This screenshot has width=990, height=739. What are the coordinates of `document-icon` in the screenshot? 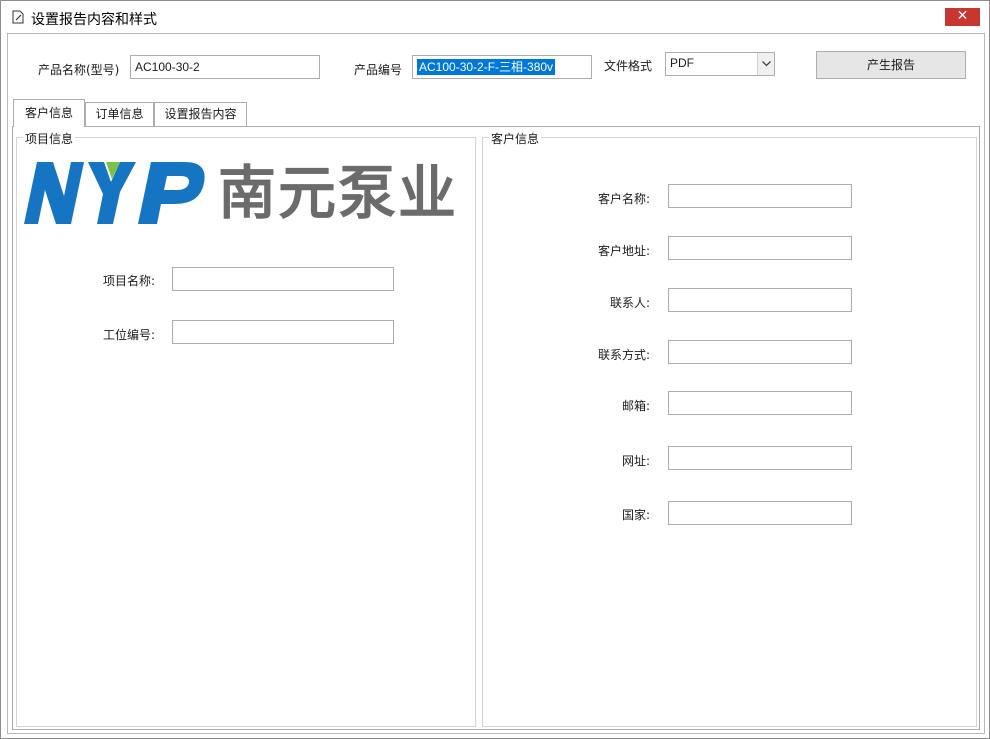 It's located at (18, 17).